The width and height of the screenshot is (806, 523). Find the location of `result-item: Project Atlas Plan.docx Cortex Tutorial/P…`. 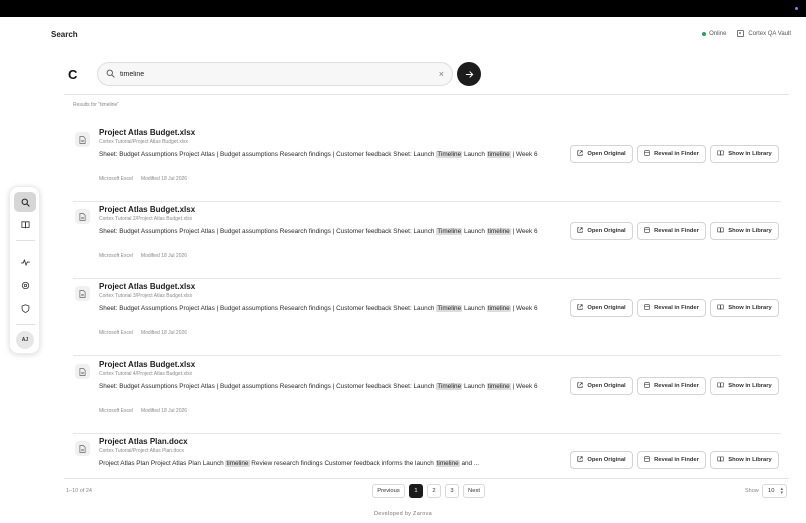

result-item: Project Atlas Plan.docx Cortex Tutorial/P… is located at coordinates (427, 472).